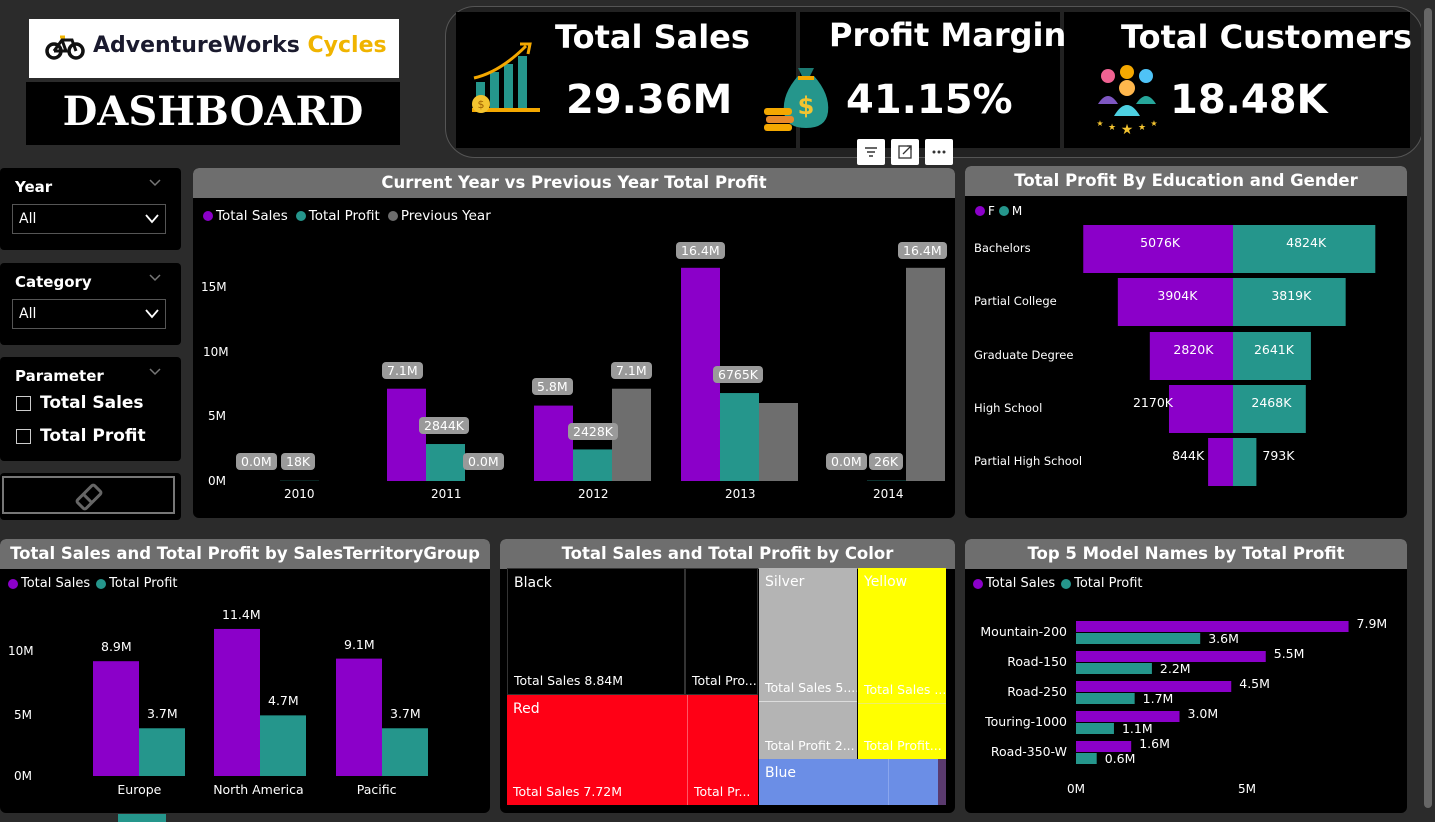 Image resolution: width=1435 pixels, height=822 pixels. I want to click on color-chart-title: Total Sales and Total Profit by Color, so click(727, 554).